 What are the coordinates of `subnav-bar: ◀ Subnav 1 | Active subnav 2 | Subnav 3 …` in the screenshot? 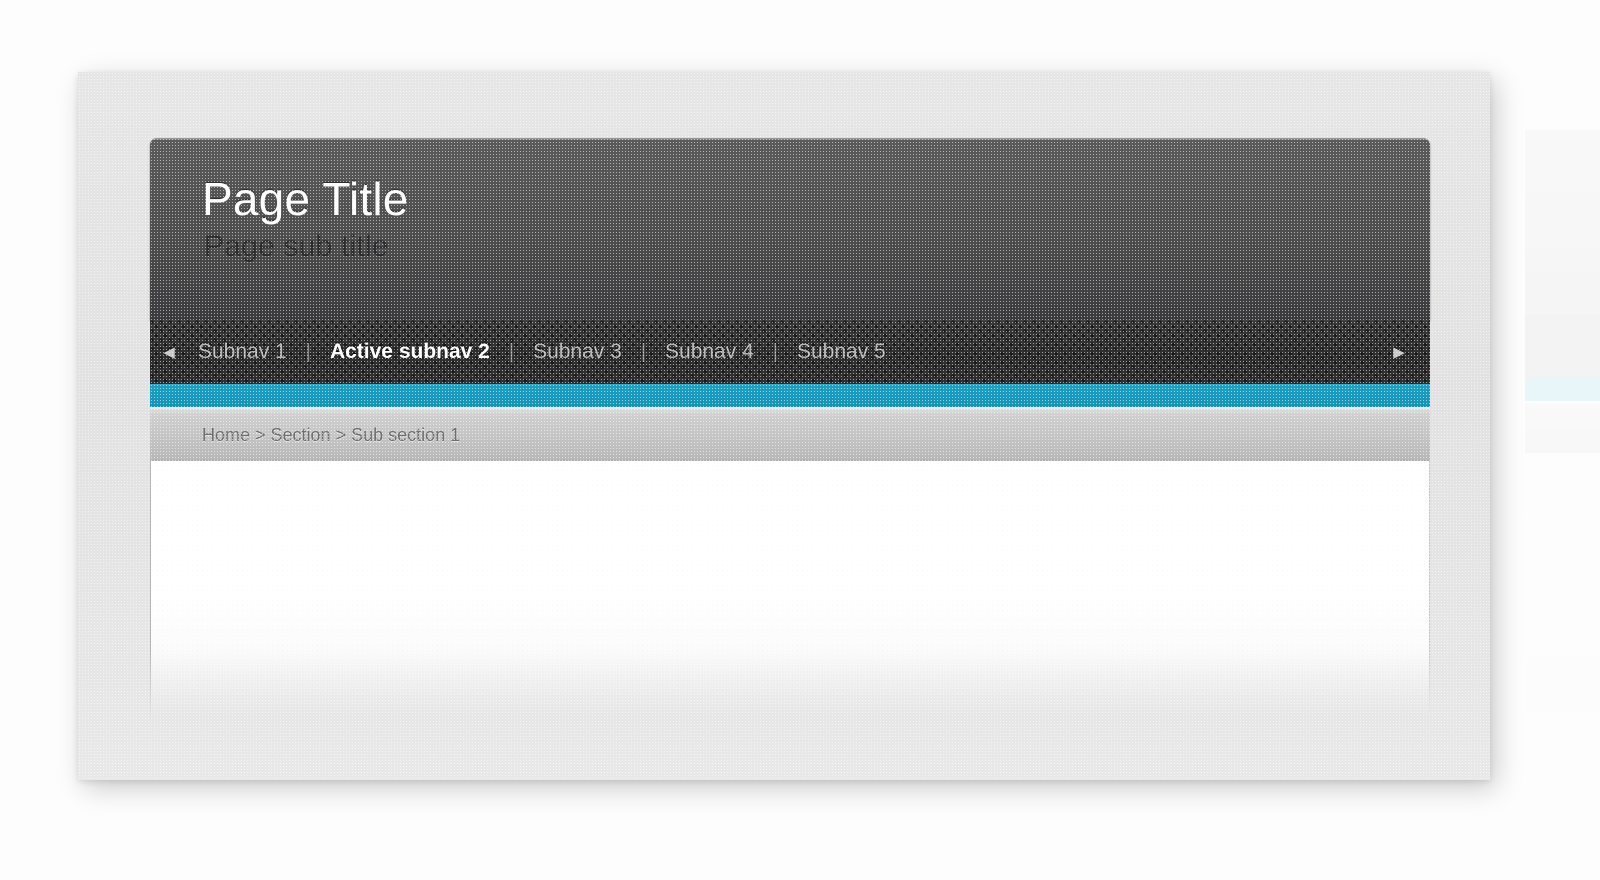 It's located at (790, 352).